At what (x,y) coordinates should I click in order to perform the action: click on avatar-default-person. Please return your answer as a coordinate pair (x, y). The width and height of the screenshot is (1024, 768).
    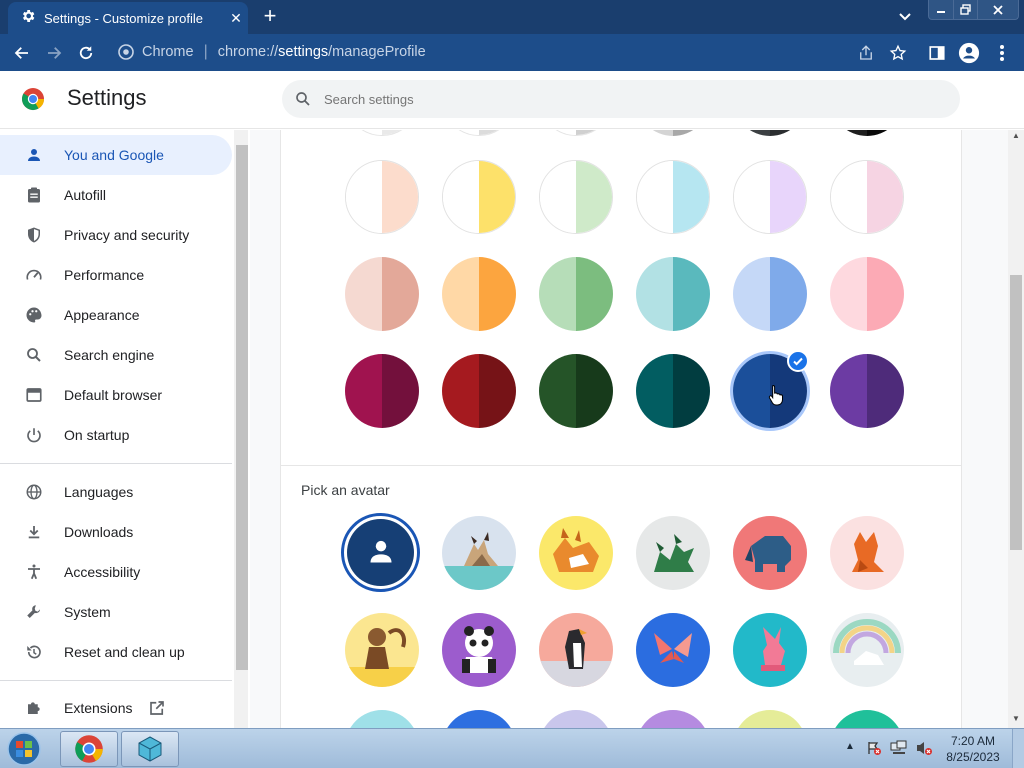
    Looking at the image, I should click on (380, 552).